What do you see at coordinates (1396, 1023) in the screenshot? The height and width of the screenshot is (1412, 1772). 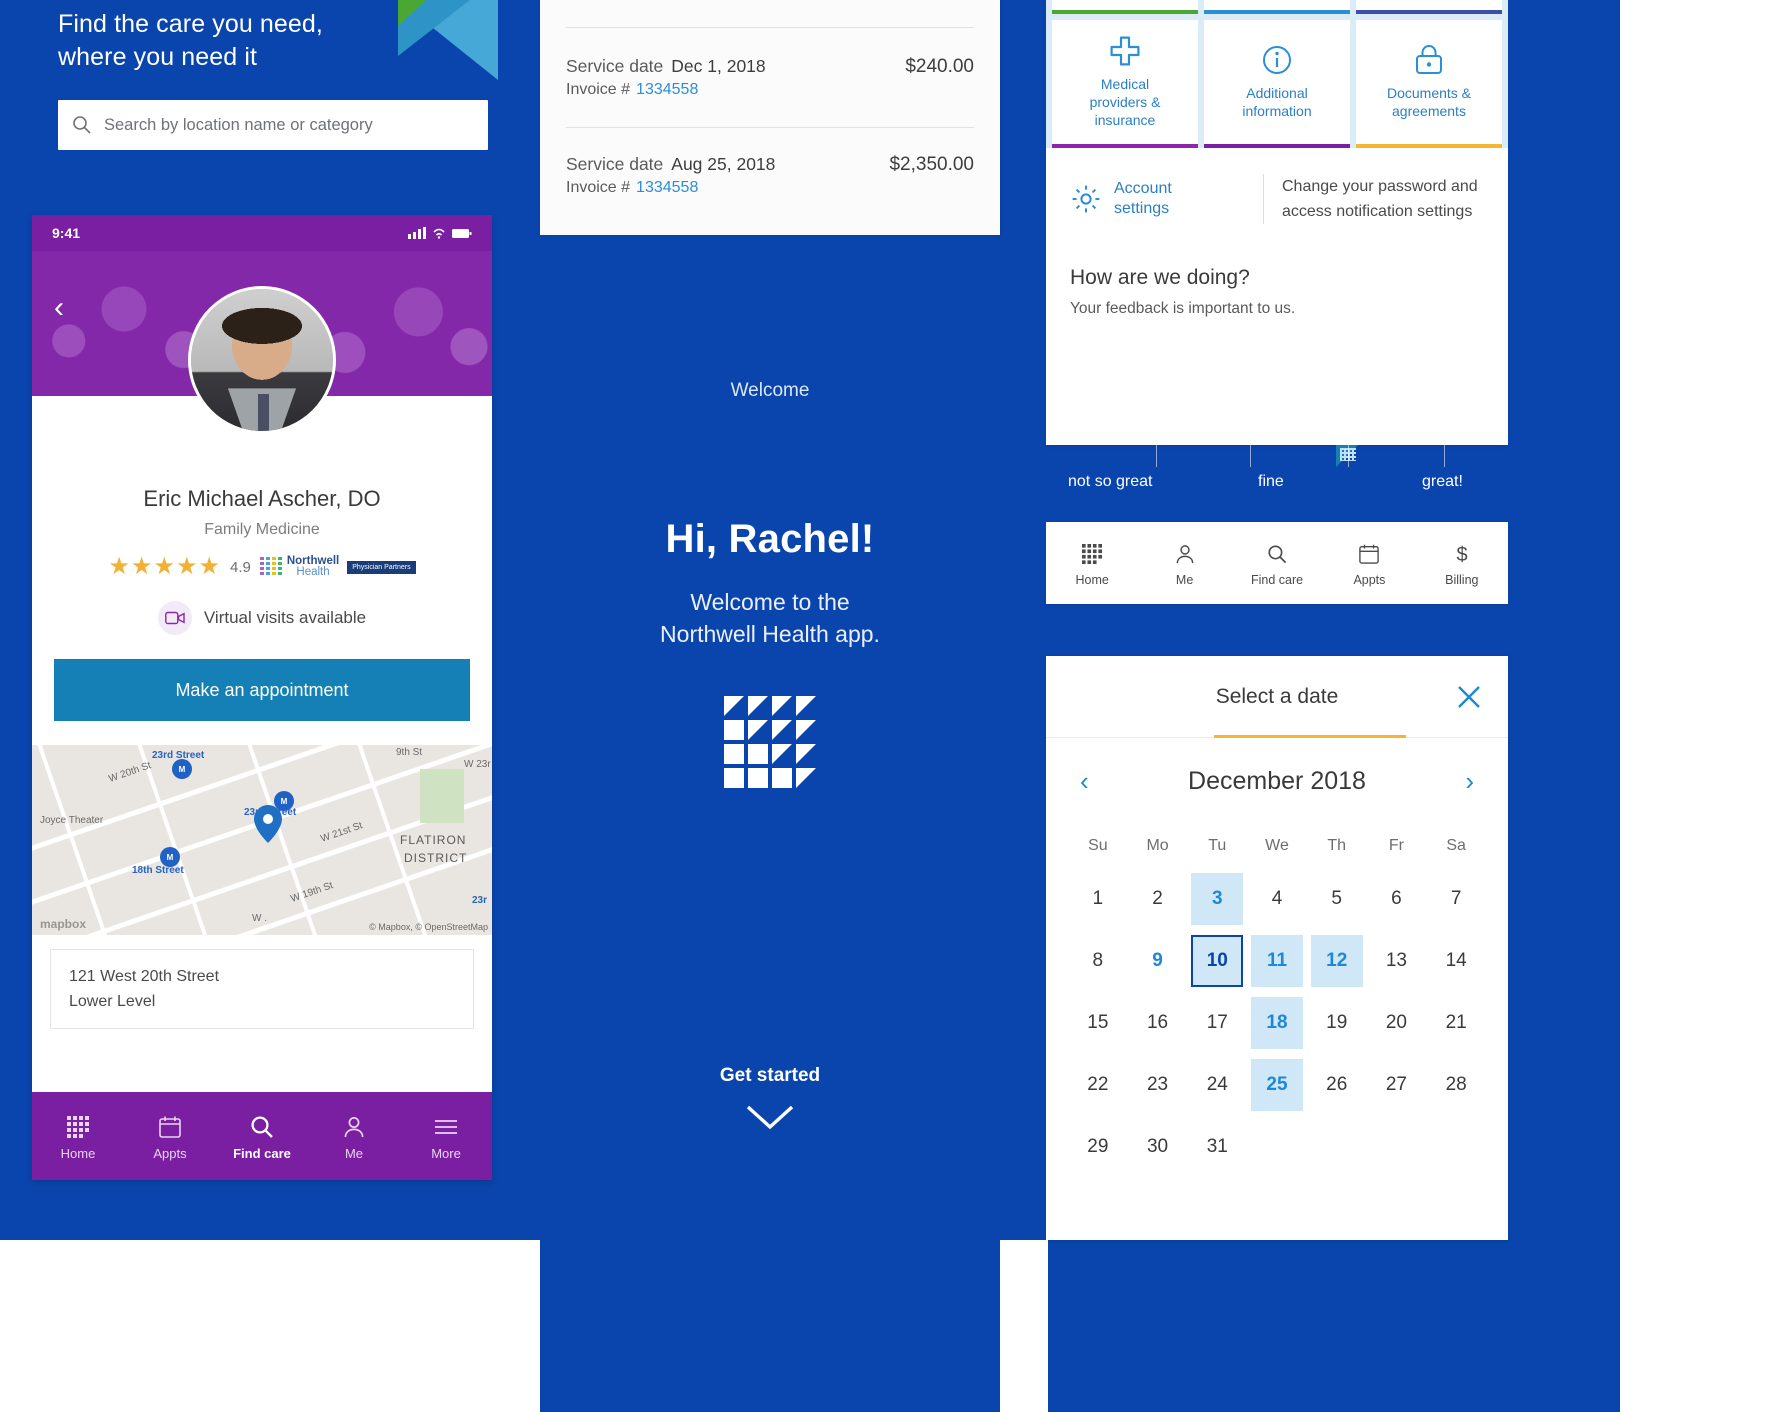 I see `calendar-day: 20` at bounding box center [1396, 1023].